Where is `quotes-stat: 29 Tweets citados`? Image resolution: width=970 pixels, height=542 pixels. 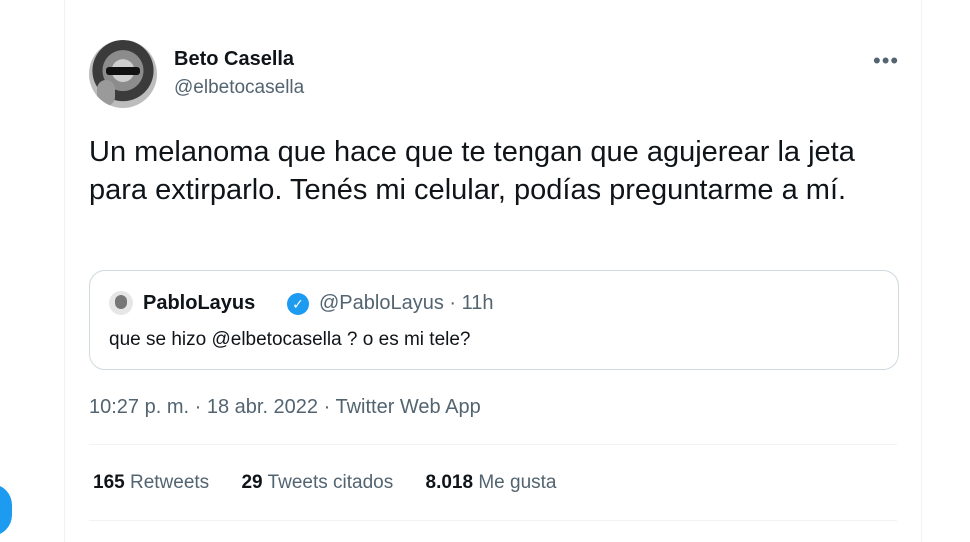
quotes-stat: 29 Tweets citados is located at coordinates (317, 483).